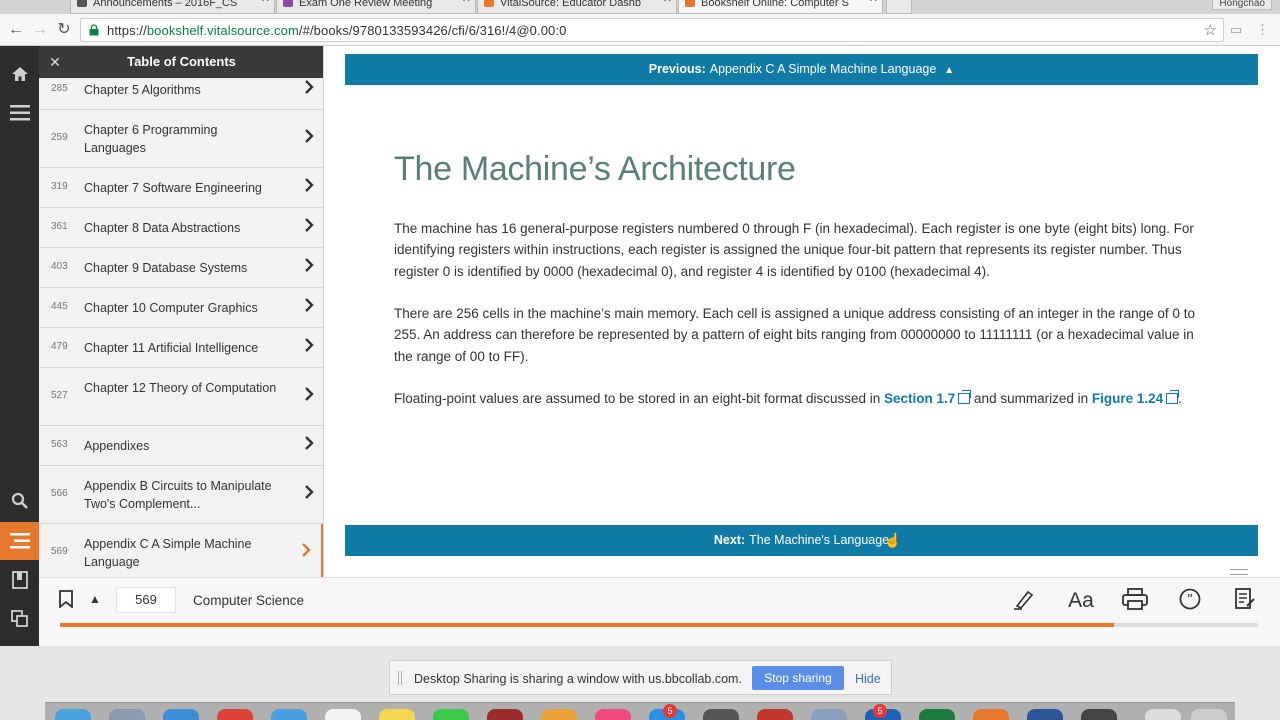 The image size is (1280, 720). Describe the element at coordinates (19, 501) in the screenshot. I see `search-icon` at that location.